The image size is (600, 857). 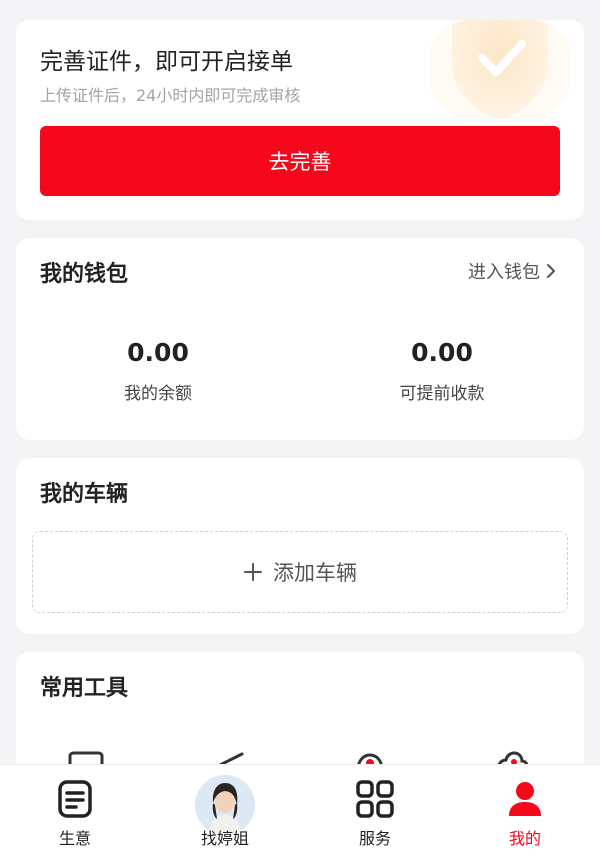 What do you see at coordinates (300, 161) in the screenshot?
I see `complete-certificate-button: 去完善` at bounding box center [300, 161].